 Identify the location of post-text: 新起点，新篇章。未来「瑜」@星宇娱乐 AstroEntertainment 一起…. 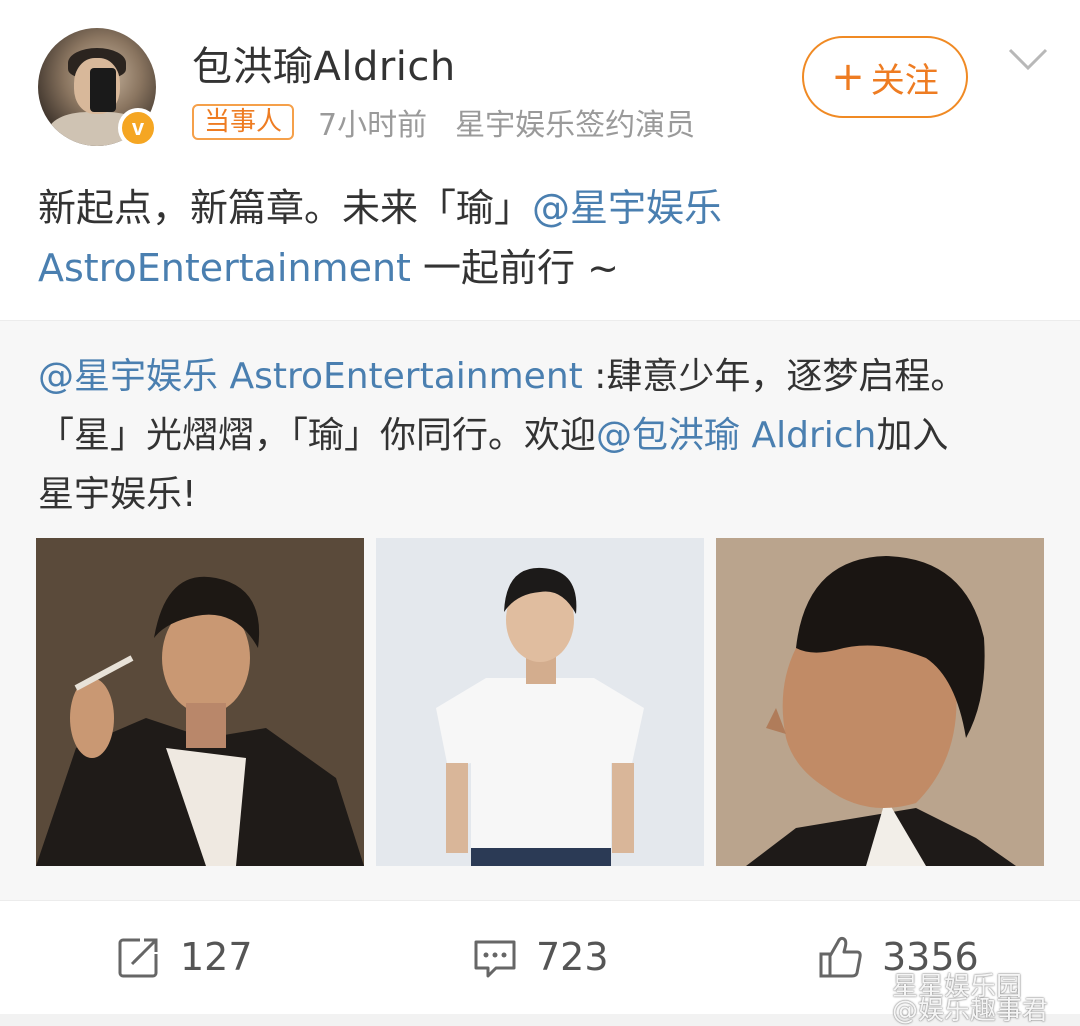
(543, 238).